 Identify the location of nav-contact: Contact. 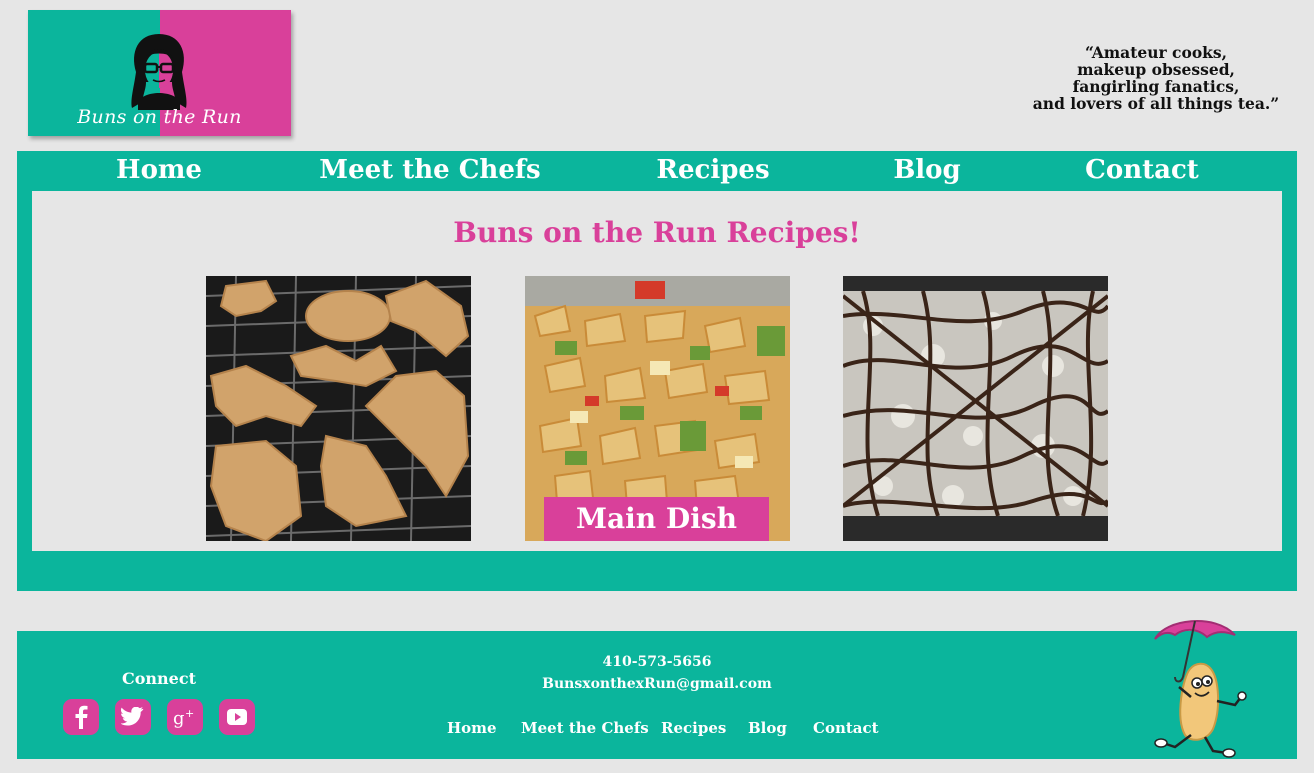
(1142, 170).